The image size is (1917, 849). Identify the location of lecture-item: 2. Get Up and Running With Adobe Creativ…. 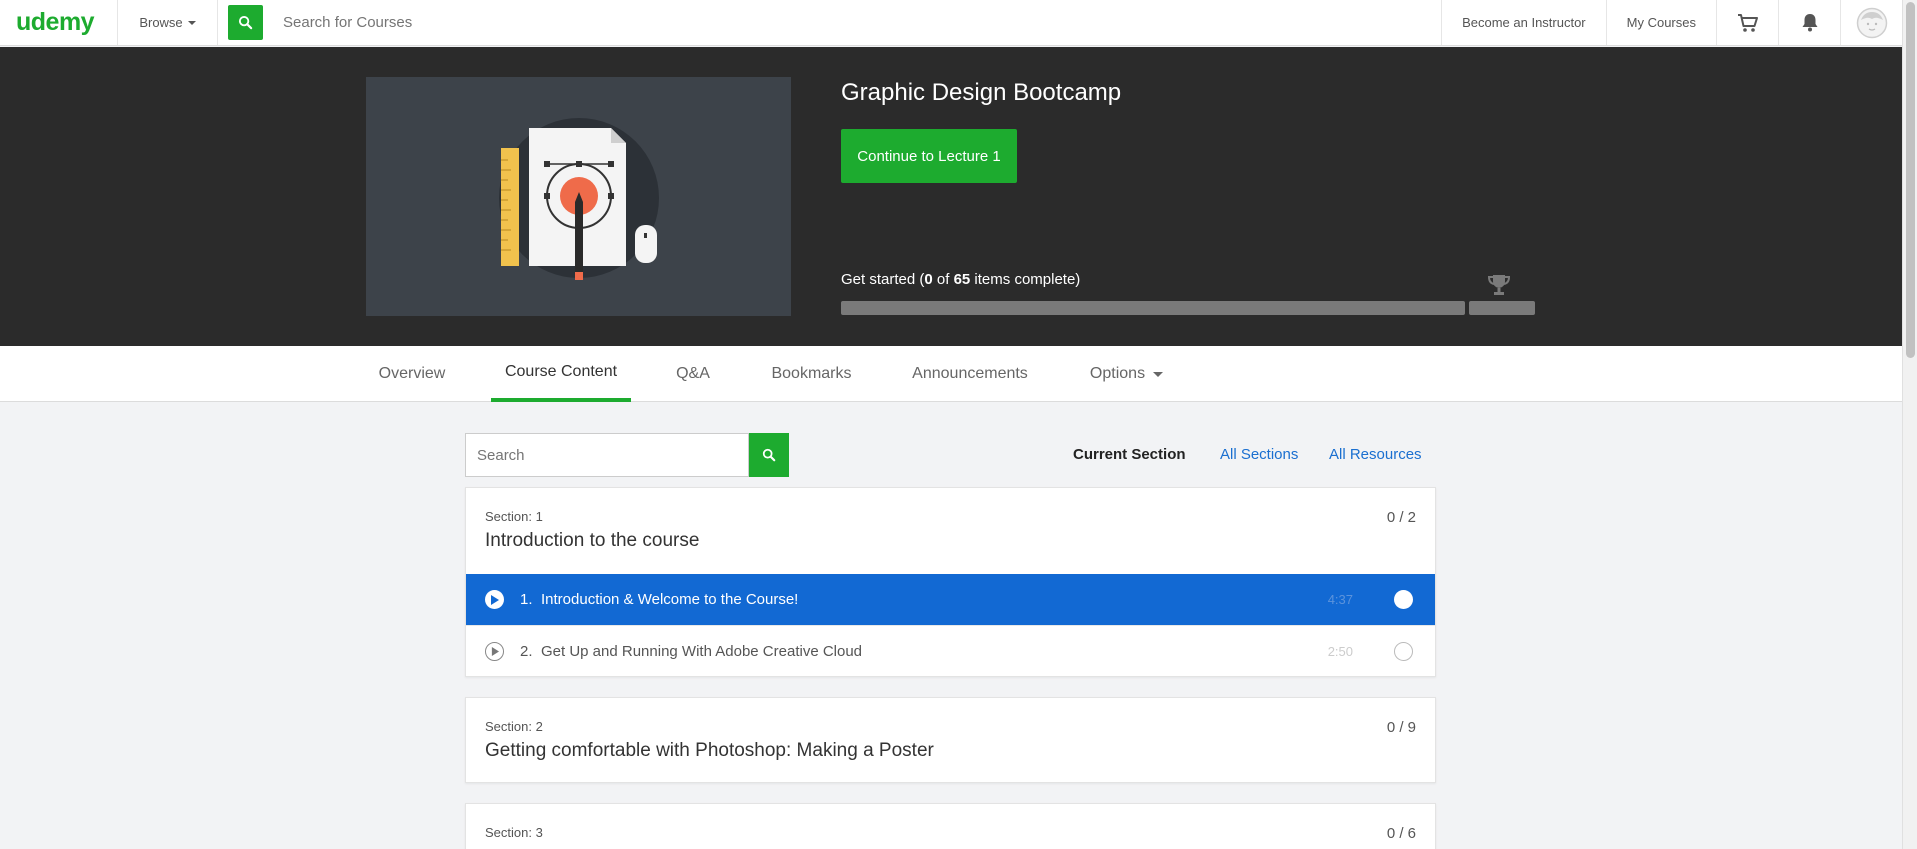
(950, 650).